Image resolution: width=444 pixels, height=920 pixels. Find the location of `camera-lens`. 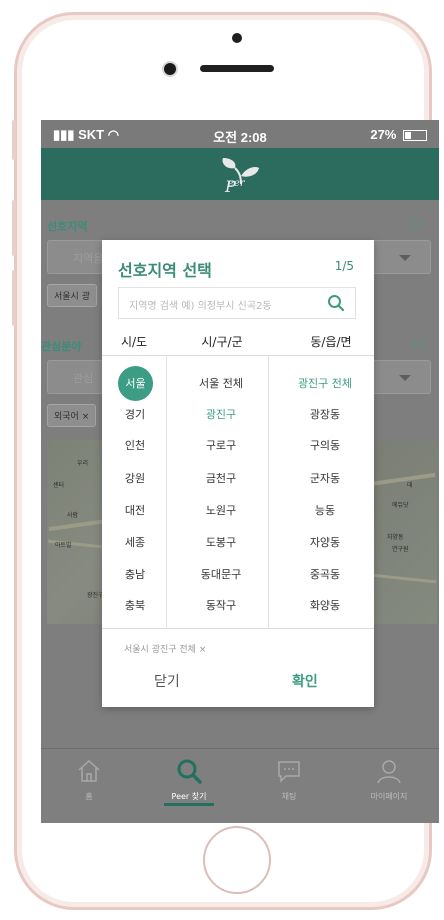

camera-lens is located at coordinates (170, 69).